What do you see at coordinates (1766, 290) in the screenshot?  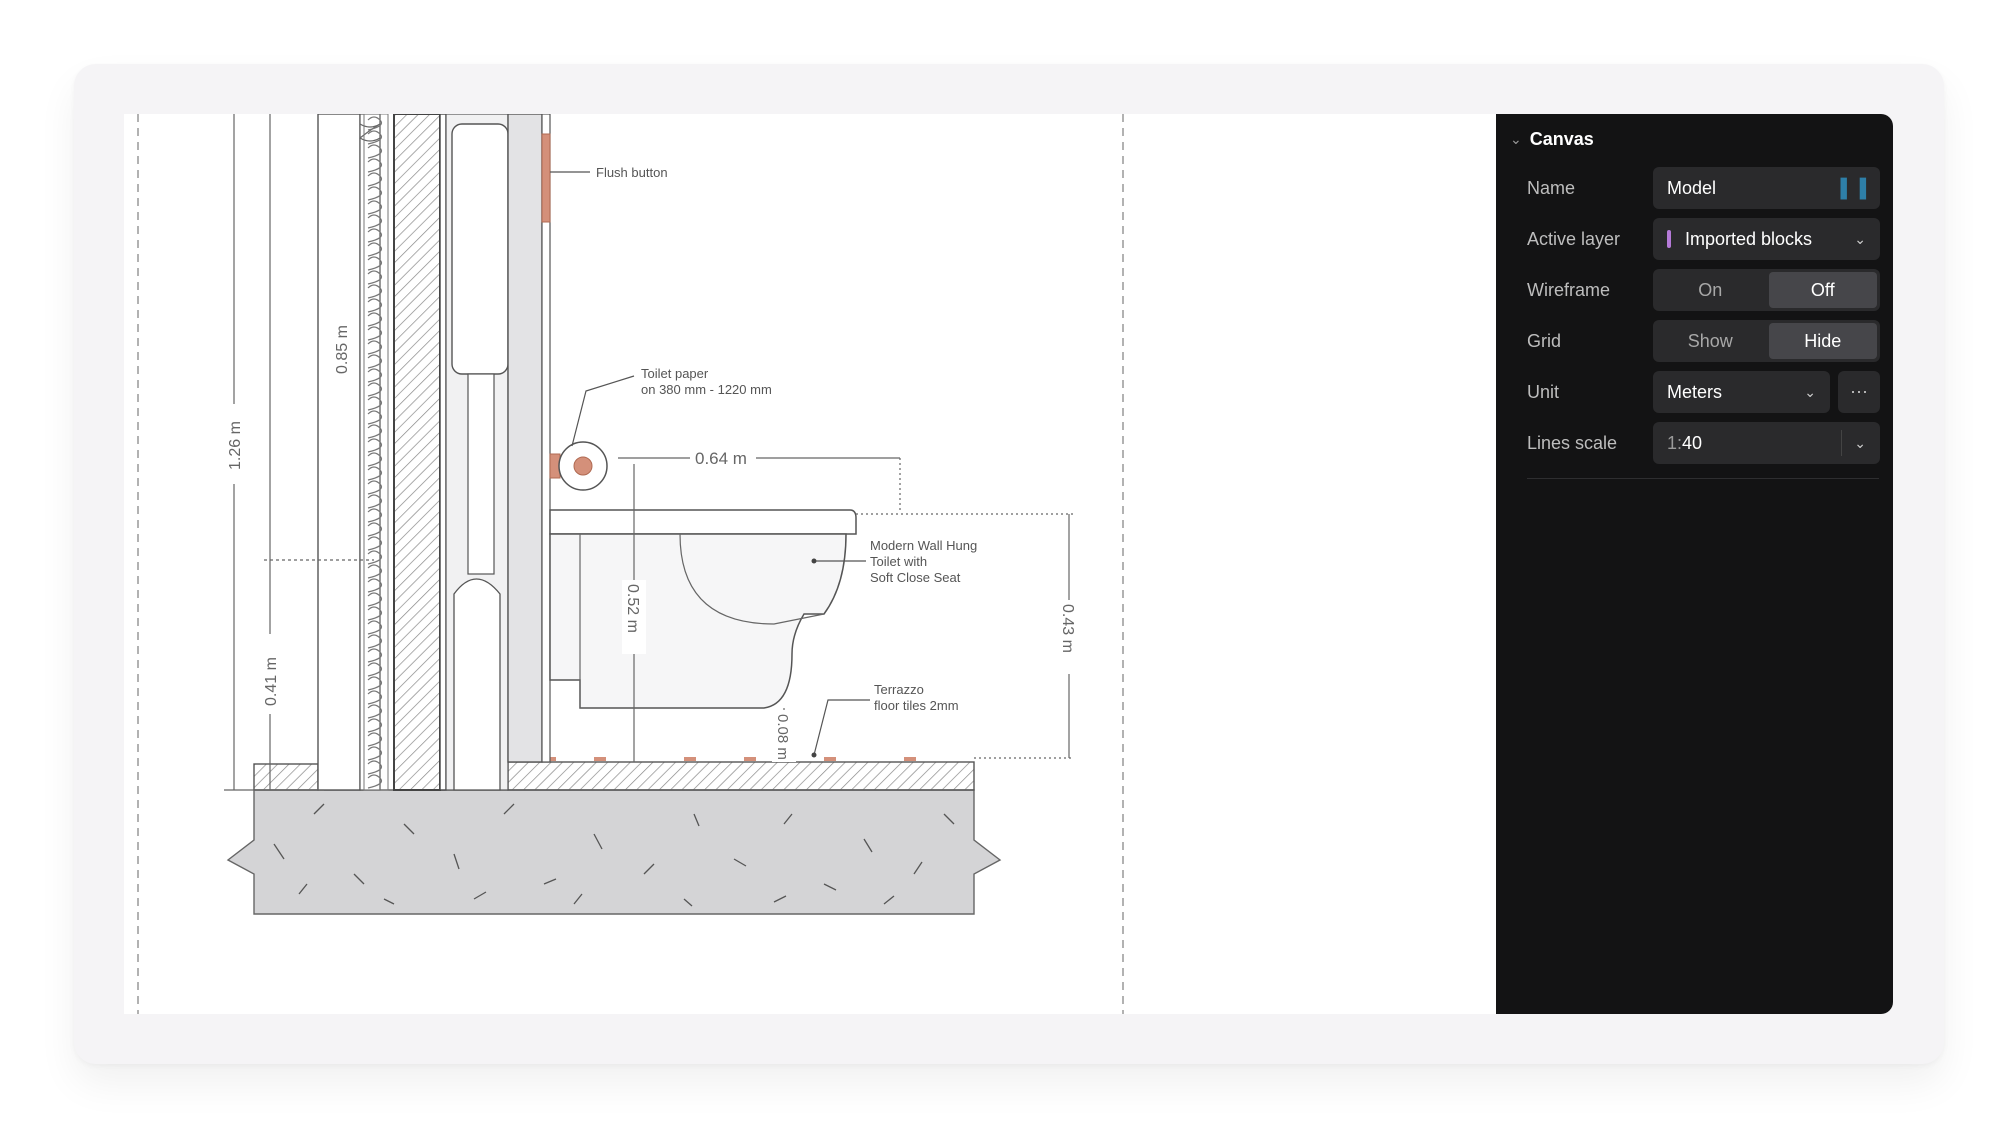 I see `wireframe-toggle: On Off` at bounding box center [1766, 290].